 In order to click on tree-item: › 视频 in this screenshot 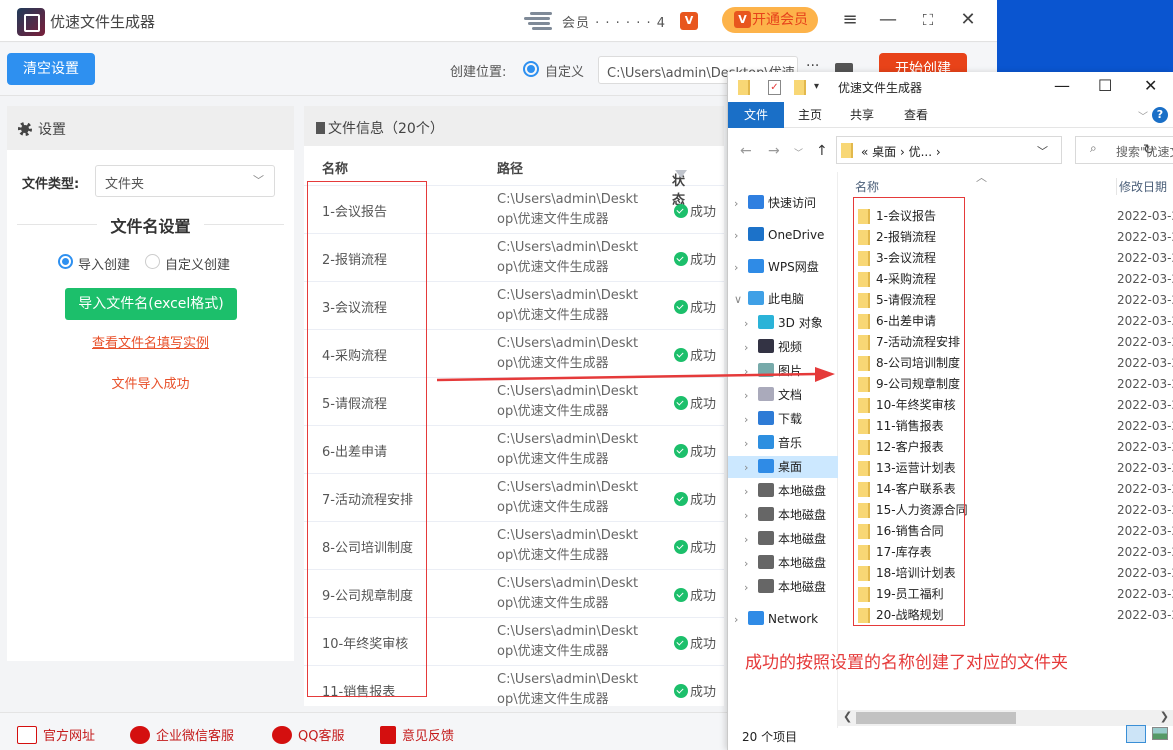, I will do `click(765, 347)`.